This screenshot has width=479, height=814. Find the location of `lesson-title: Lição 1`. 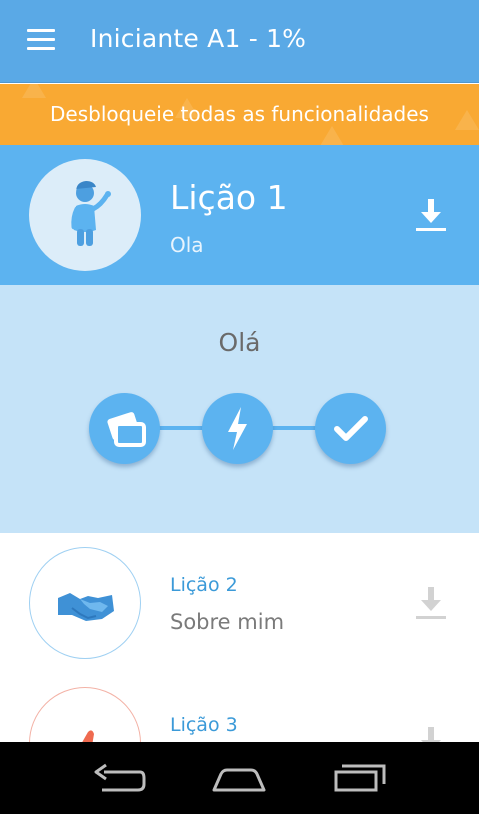

lesson-title: Lição 1 is located at coordinates (229, 197).